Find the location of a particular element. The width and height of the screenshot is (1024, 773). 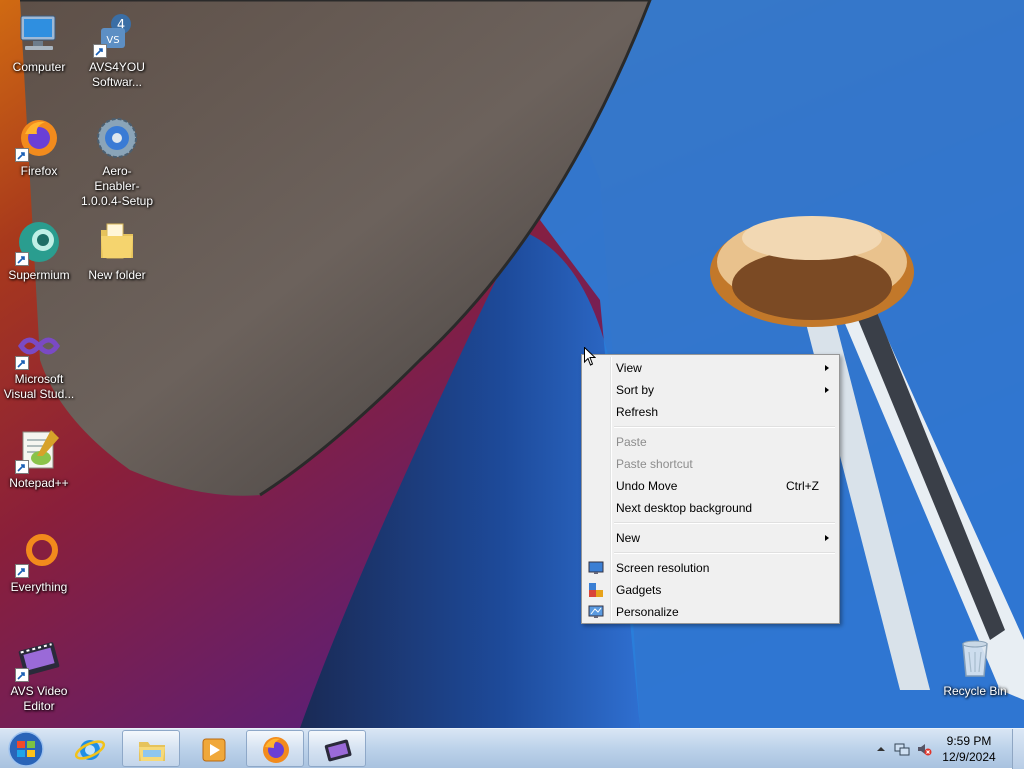

show-hidden-icons-icon is located at coordinates (881, 749).